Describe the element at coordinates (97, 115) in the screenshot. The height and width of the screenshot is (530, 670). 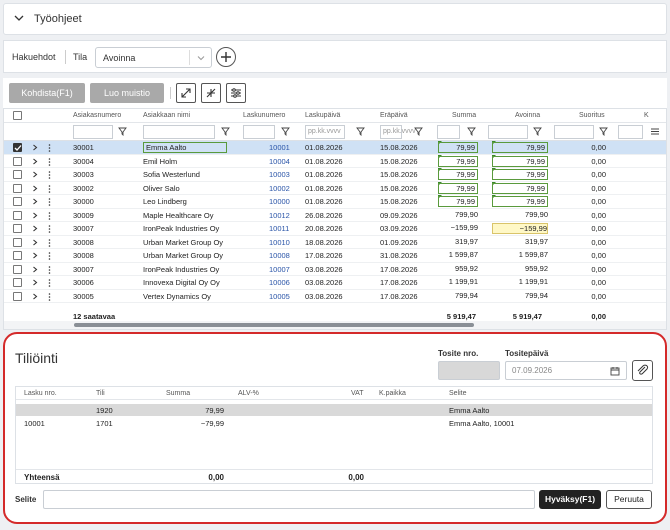
I see `col-customer-no: Asiakasnumero` at that location.